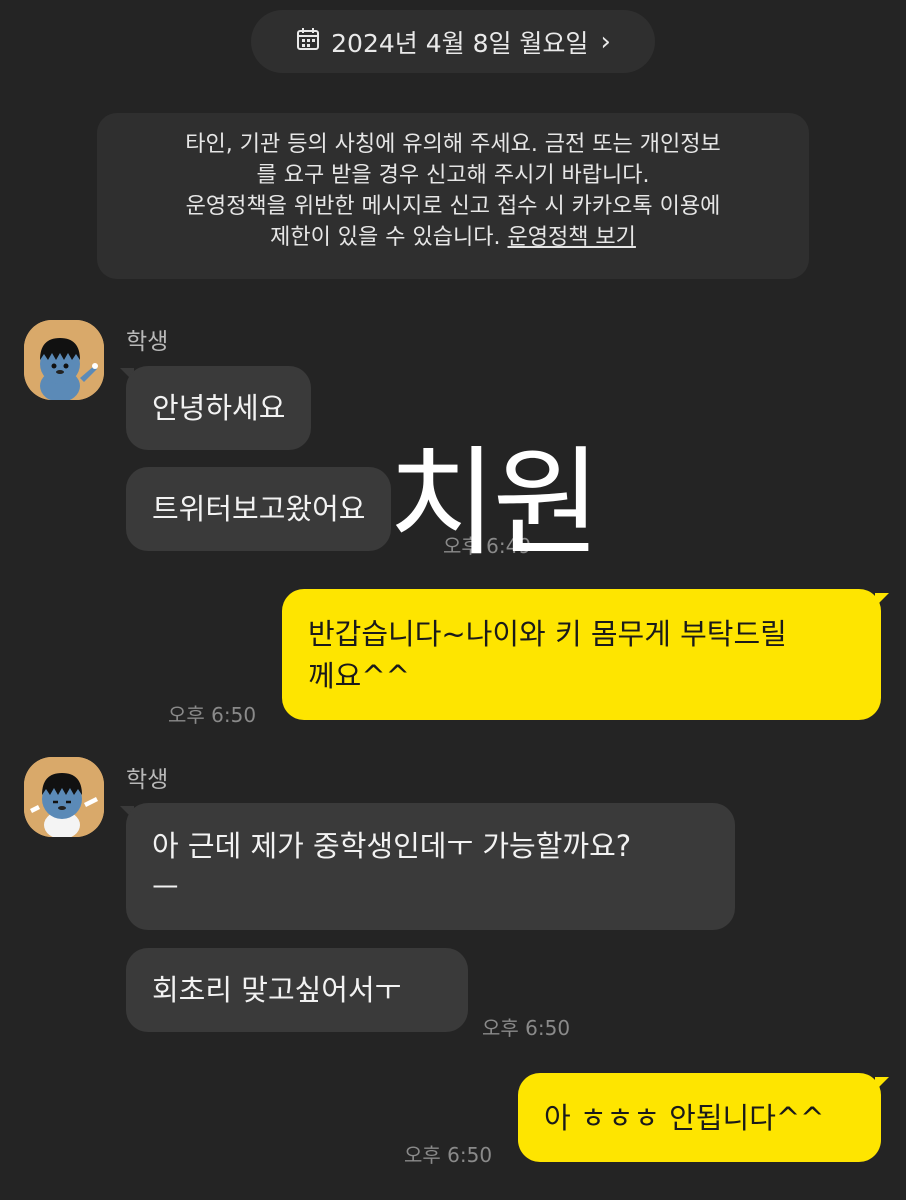 The image size is (906, 1200). I want to click on date-header-button: 2024년 4월 8일 월요일 ›, so click(453, 41).